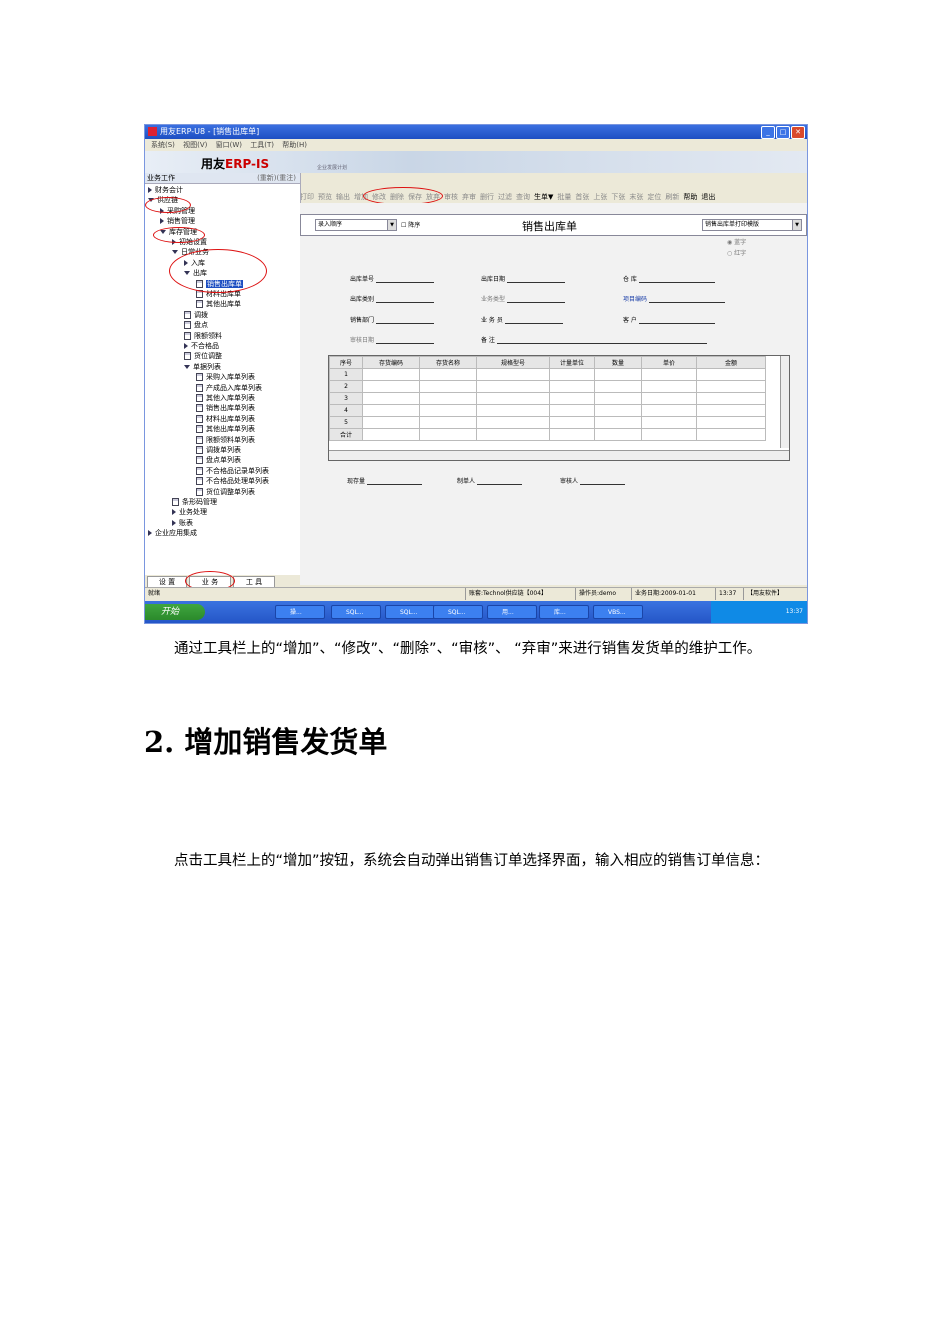  What do you see at coordinates (325, 197) in the screenshot?
I see `toolbar-button: 预览` at bounding box center [325, 197].